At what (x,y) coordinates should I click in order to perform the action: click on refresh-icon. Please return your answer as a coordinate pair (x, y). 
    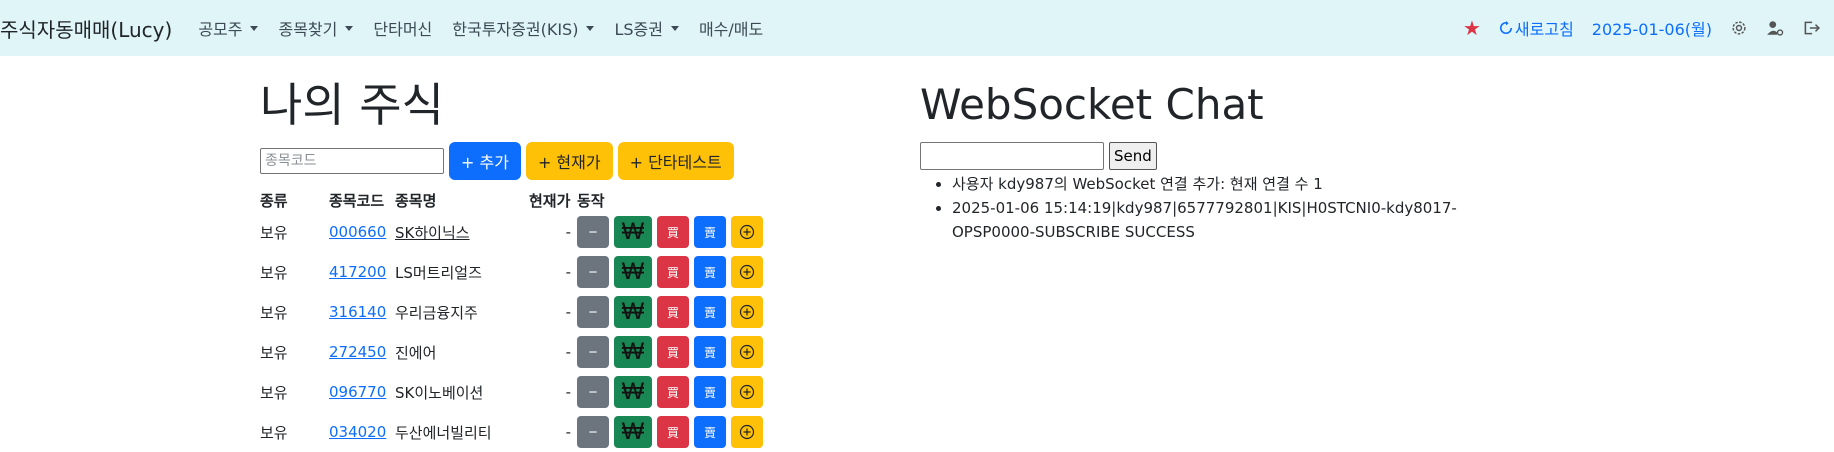
    Looking at the image, I should click on (1505, 27).